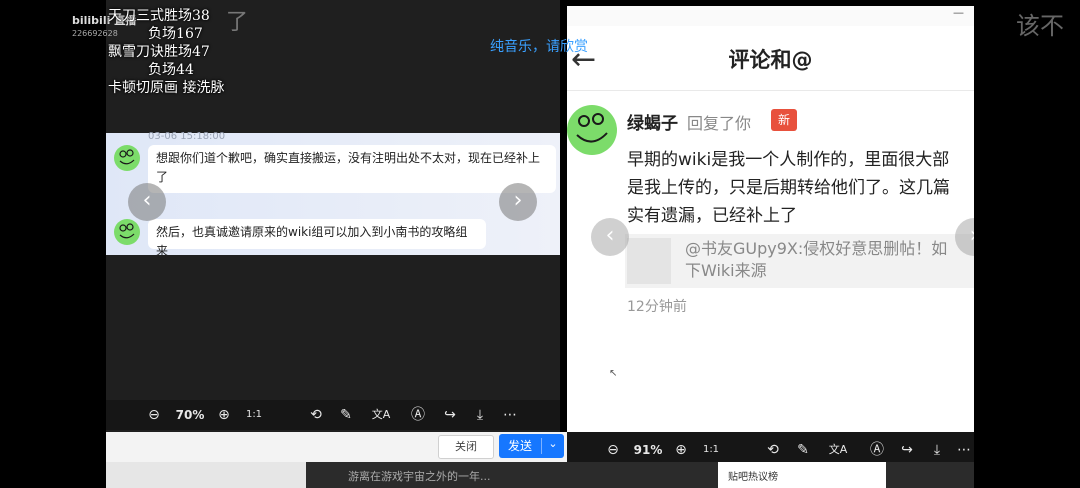 This screenshot has height=488, width=1080. Describe the element at coordinates (166, 88) in the screenshot. I see `stats-line: 卡顿切原画 接洗脉` at that location.